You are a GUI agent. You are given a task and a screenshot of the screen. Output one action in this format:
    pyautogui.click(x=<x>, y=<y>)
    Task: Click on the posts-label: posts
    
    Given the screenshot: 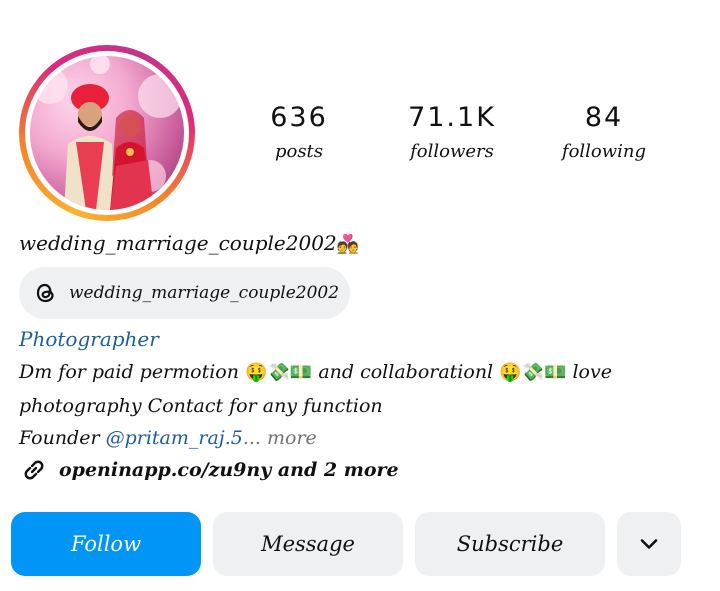 What is the action you would take?
    pyautogui.click(x=299, y=151)
    